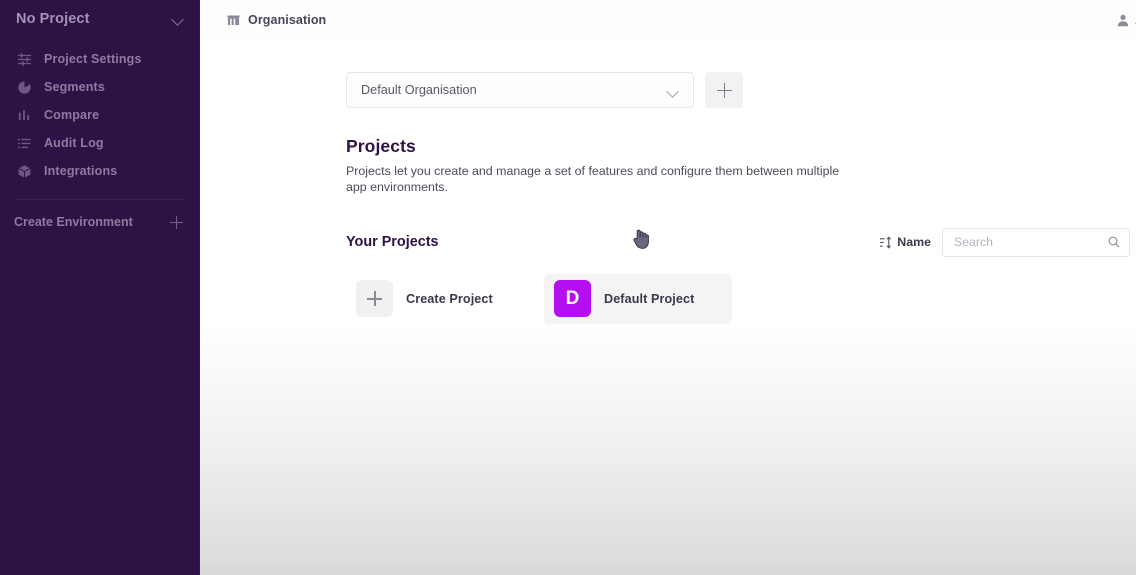 The height and width of the screenshot is (575, 1136). Describe the element at coordinates (53, 19) in the screenshot. I see `project-switcher-label: No Project` at that location.